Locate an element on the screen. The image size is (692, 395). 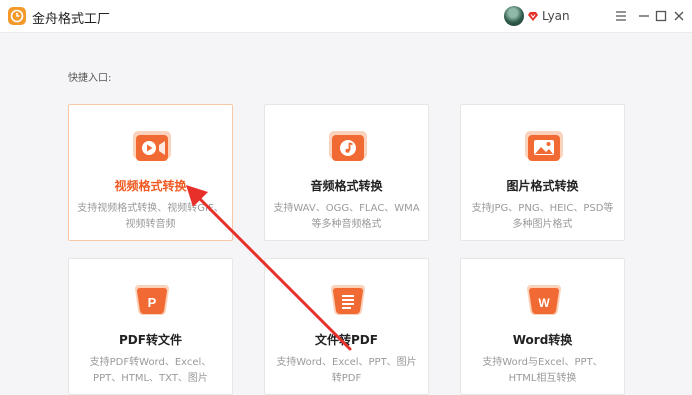
vip-badge-icon is located at coordinates (533, 16).